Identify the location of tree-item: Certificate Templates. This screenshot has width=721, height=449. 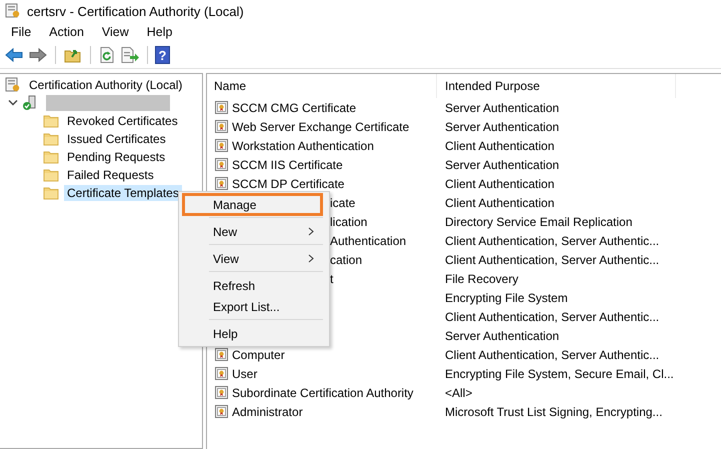
(123, 193).